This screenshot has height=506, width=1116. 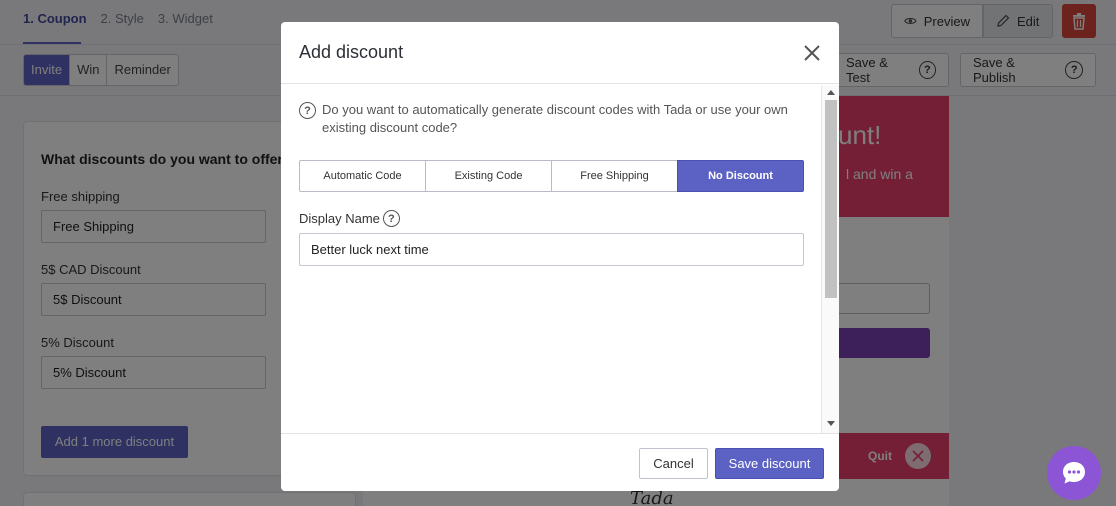 I want to click on dialog-scrollbar, so click(x=830, y=259).